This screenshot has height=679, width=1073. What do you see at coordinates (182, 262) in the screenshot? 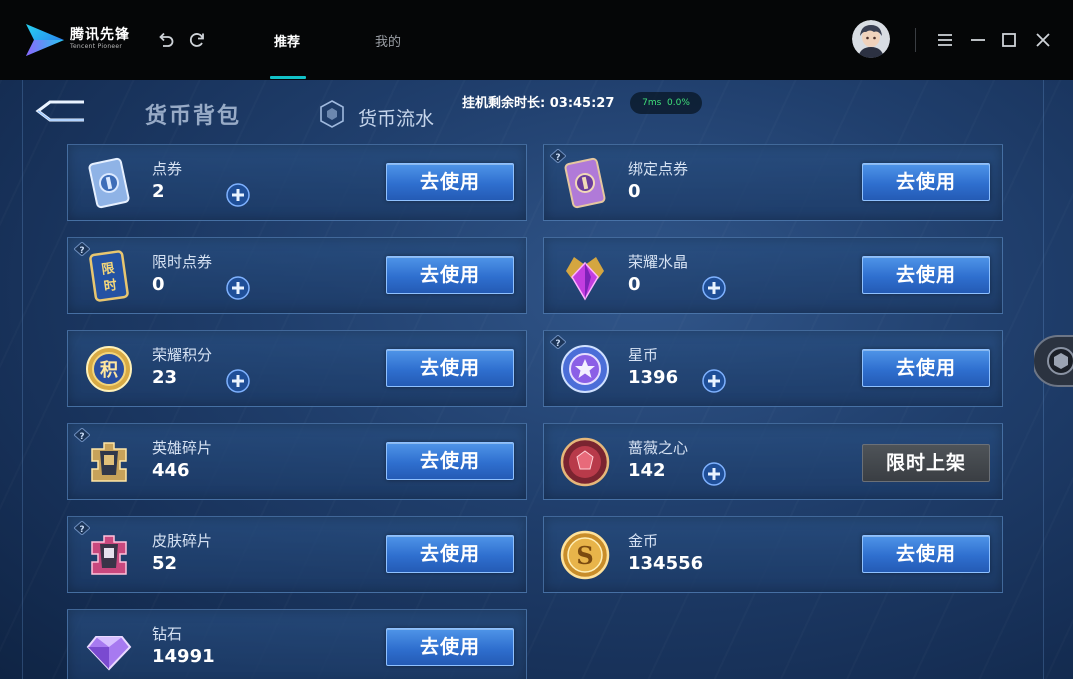
I see `currency-name: 限时点券` at bounding box center [182, 262].